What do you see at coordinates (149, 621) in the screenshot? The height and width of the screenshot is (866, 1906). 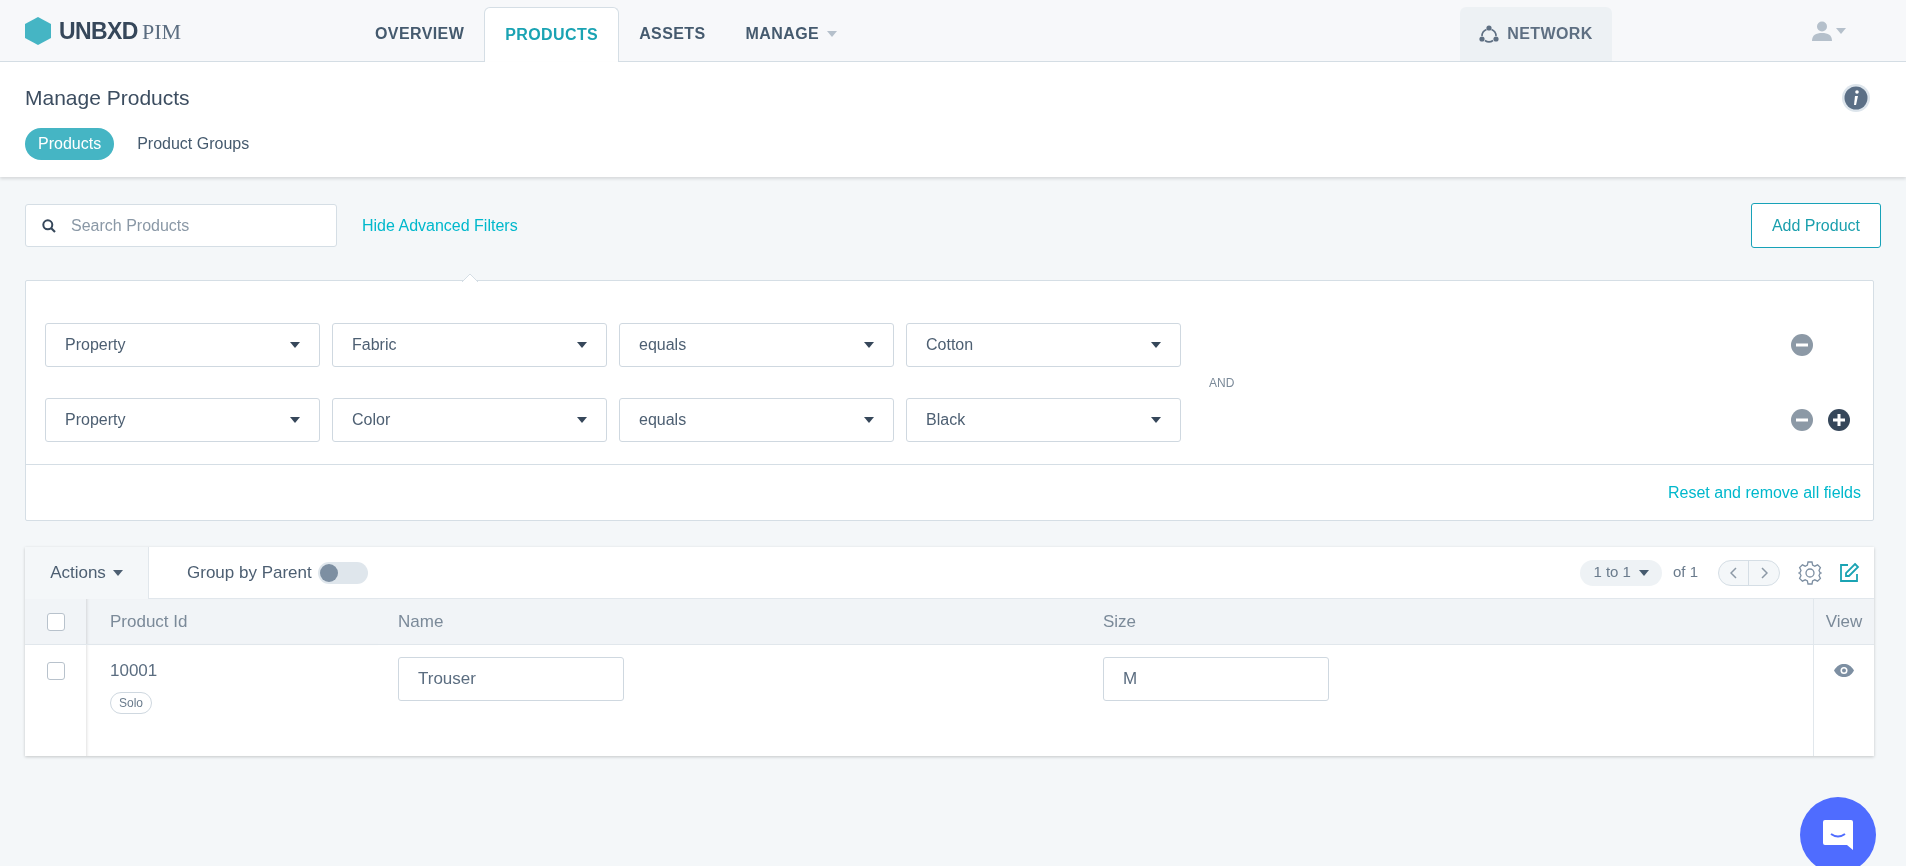 I see `column-header: Product Id` at bounding box center [149, 621].